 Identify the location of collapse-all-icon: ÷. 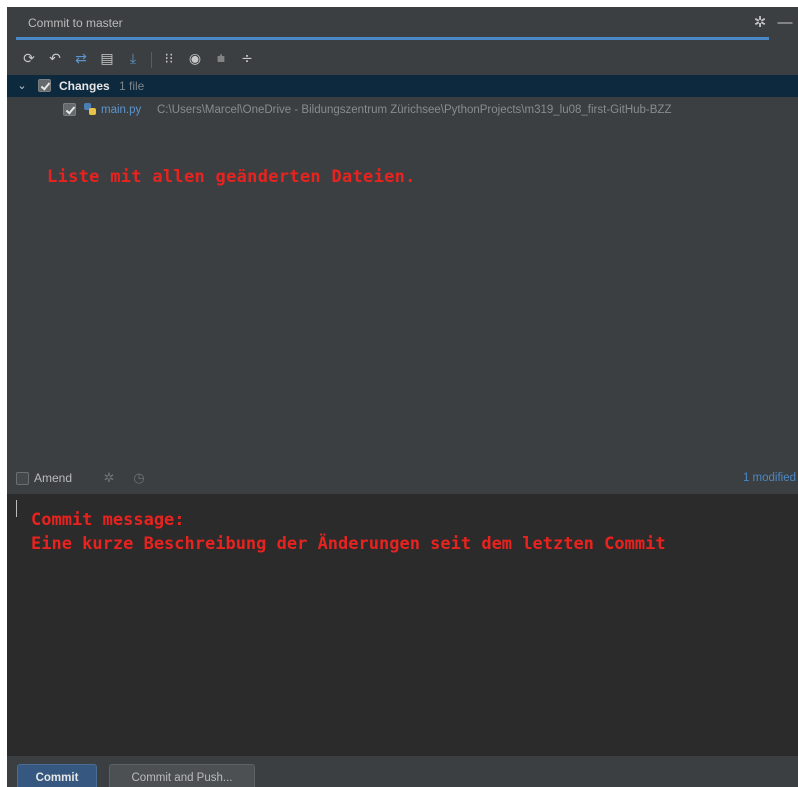
(247, 59).